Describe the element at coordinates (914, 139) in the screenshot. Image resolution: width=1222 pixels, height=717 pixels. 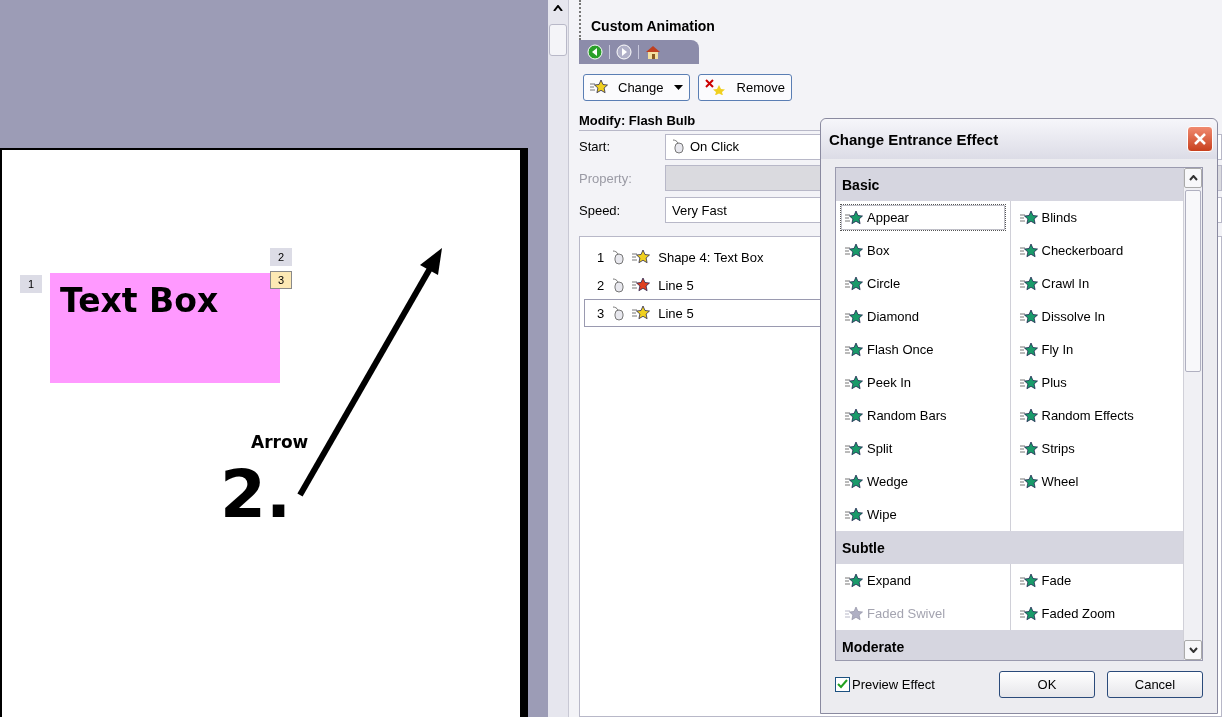
I see `dialog-title: Change Entrance Effect` at that location.